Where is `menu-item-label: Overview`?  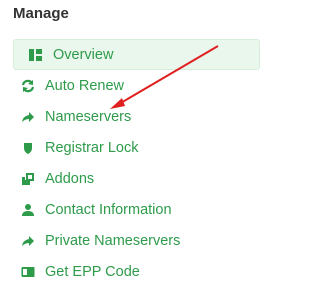 menu-item-label: Overview is located at coordinates (83, 54).